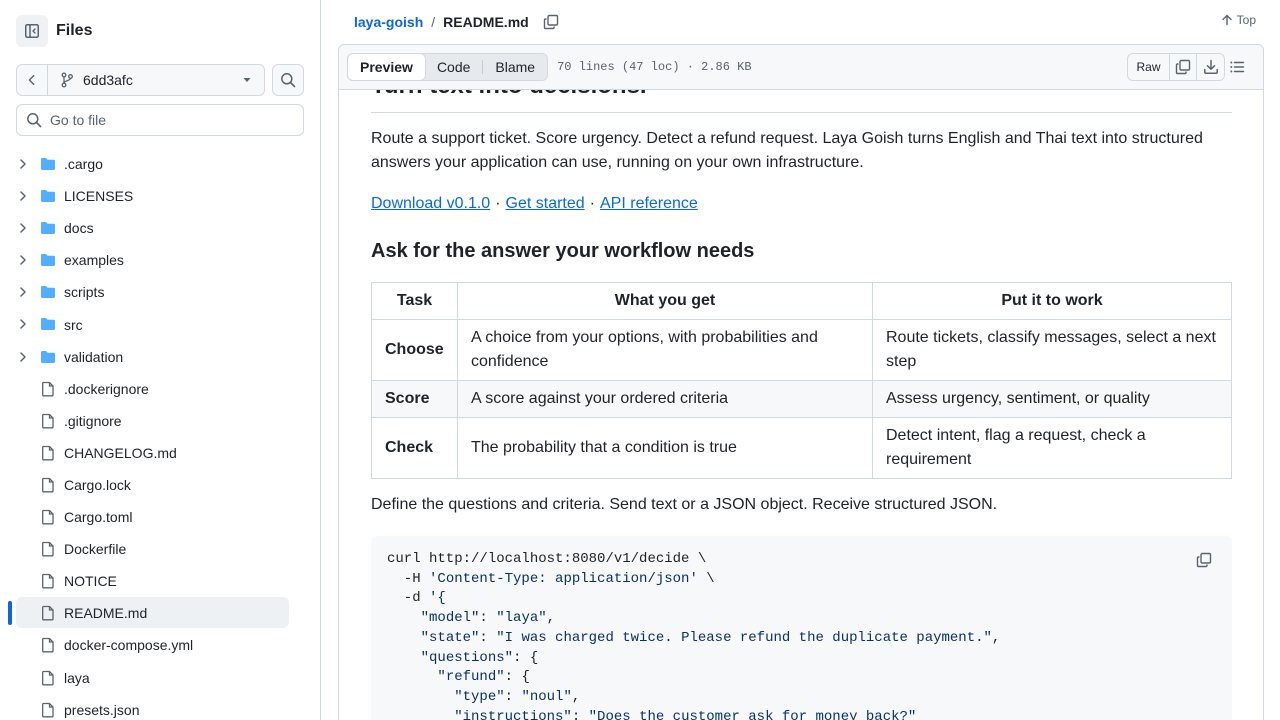  Describe the element at coordinates (160, 549) in the screenshot. I see `tree-file-item: Dockerfile` at that location.